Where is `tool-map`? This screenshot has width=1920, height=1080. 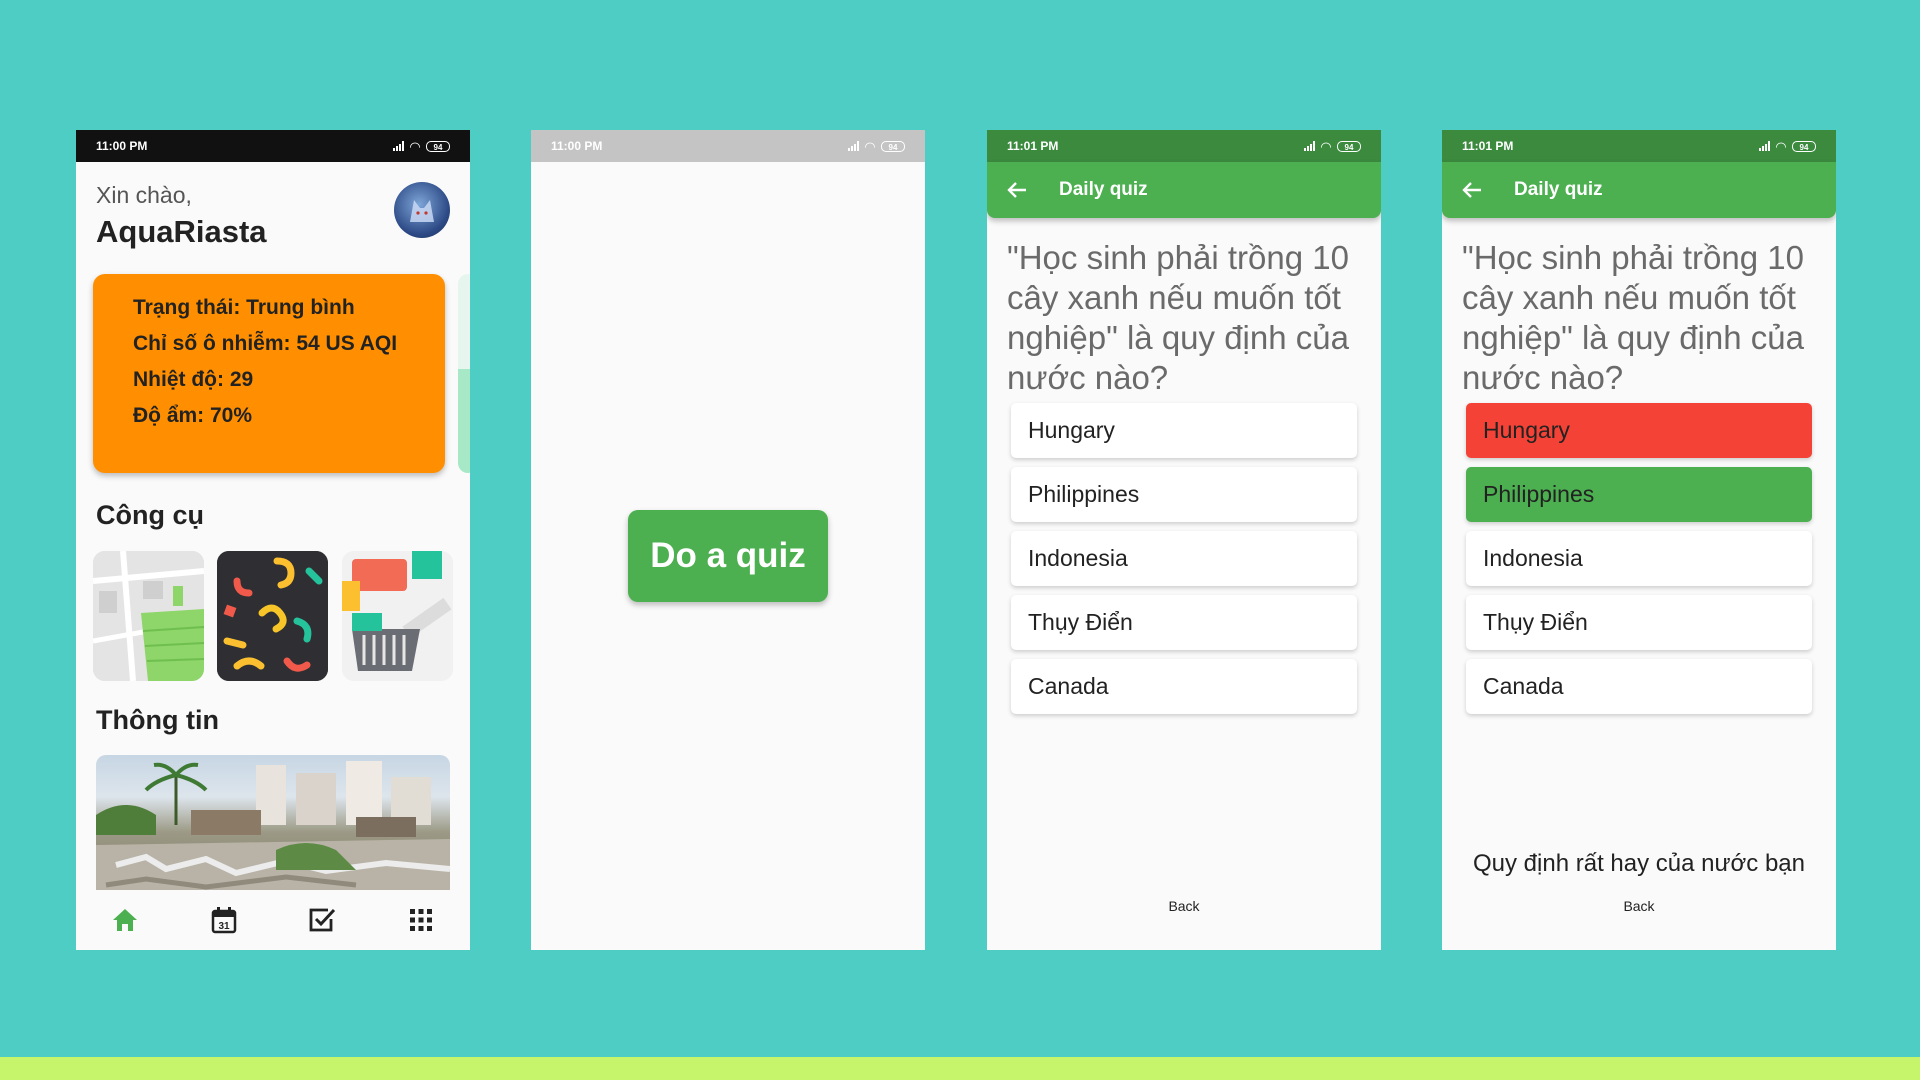
tool-map is located at coordinates (148, 616).